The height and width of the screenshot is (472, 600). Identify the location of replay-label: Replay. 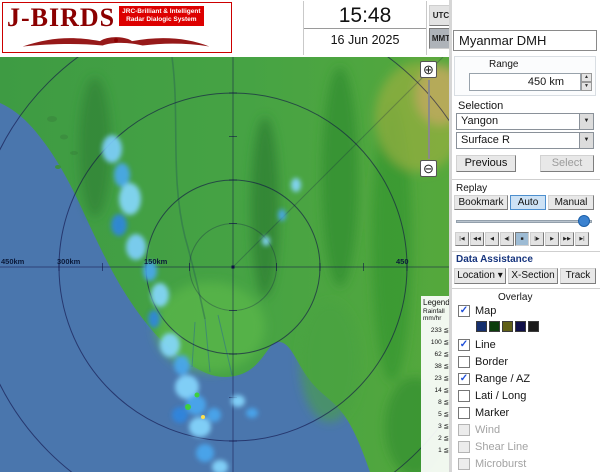
(472, 188).